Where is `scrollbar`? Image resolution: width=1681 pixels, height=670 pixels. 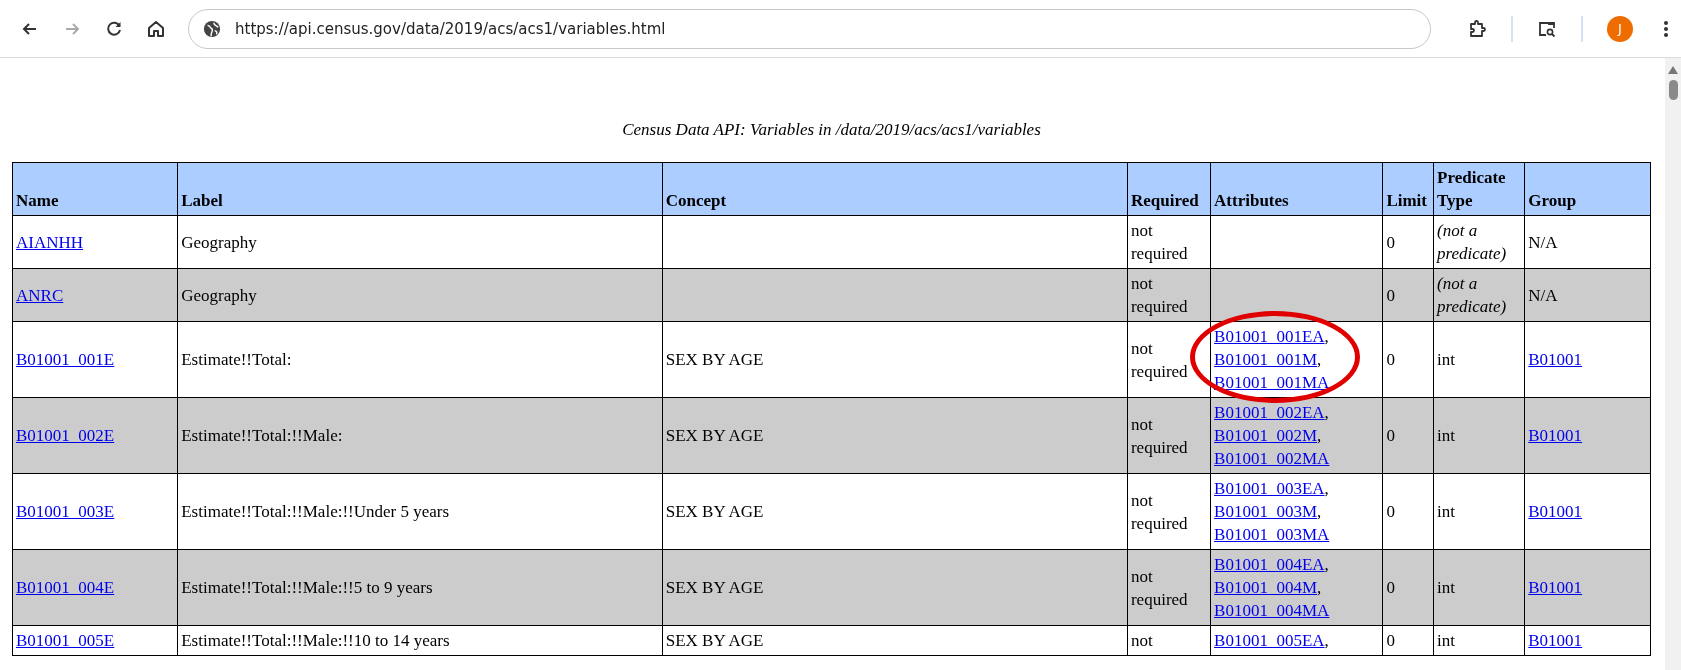 scrollbar is located at coordinates (1673, 364).